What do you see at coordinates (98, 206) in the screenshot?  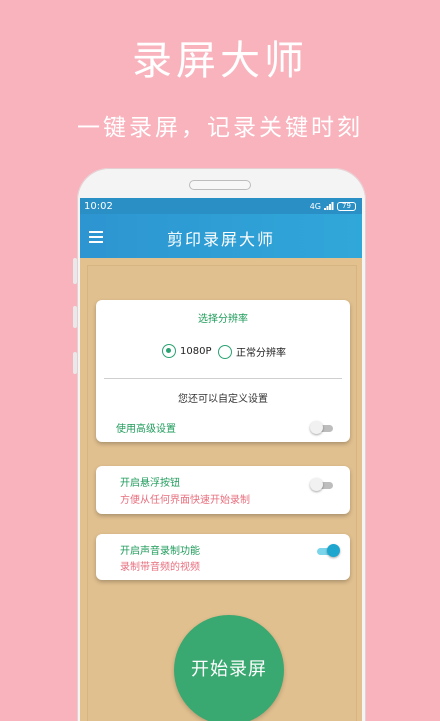 I see `status-time: 10:02` at bounding box center [98, 206].